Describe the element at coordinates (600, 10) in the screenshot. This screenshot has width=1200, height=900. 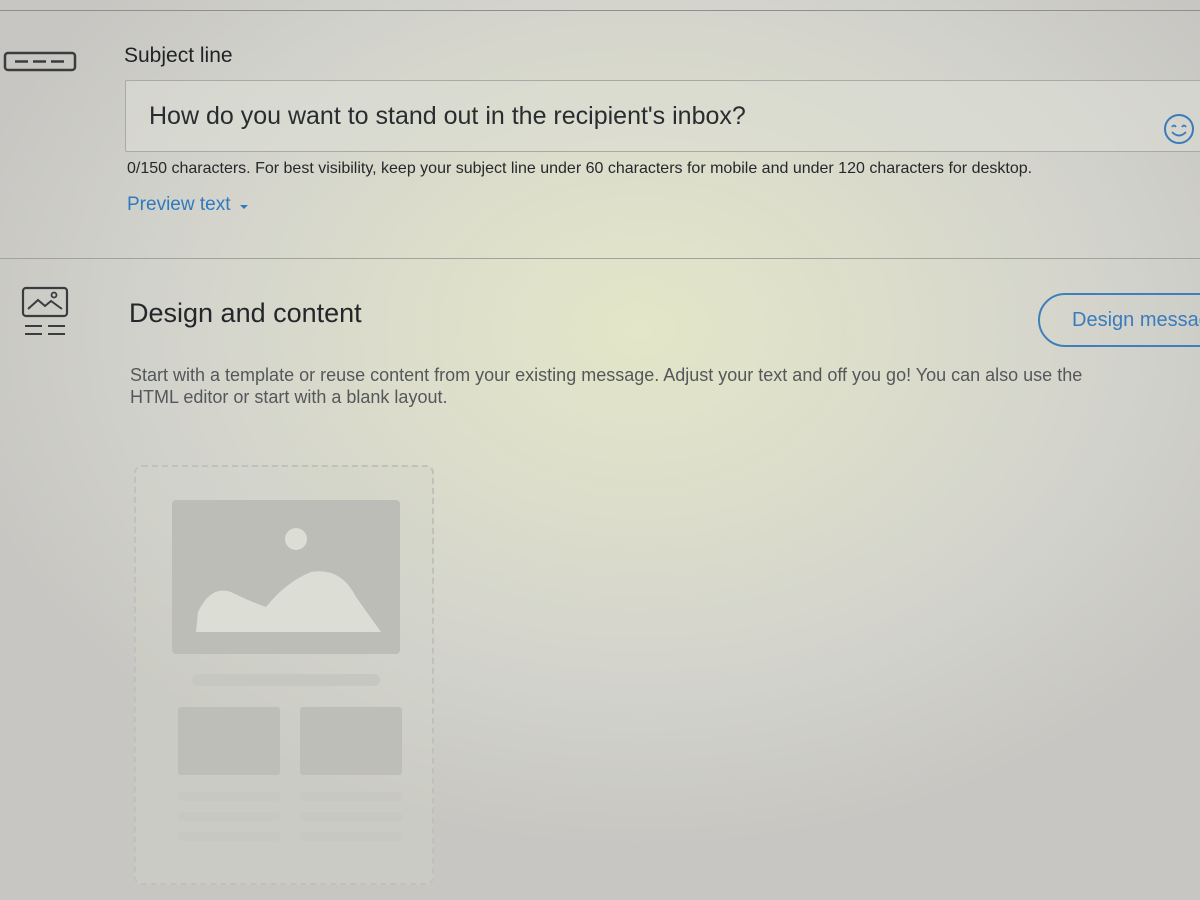
I see `top-divider` at that location.